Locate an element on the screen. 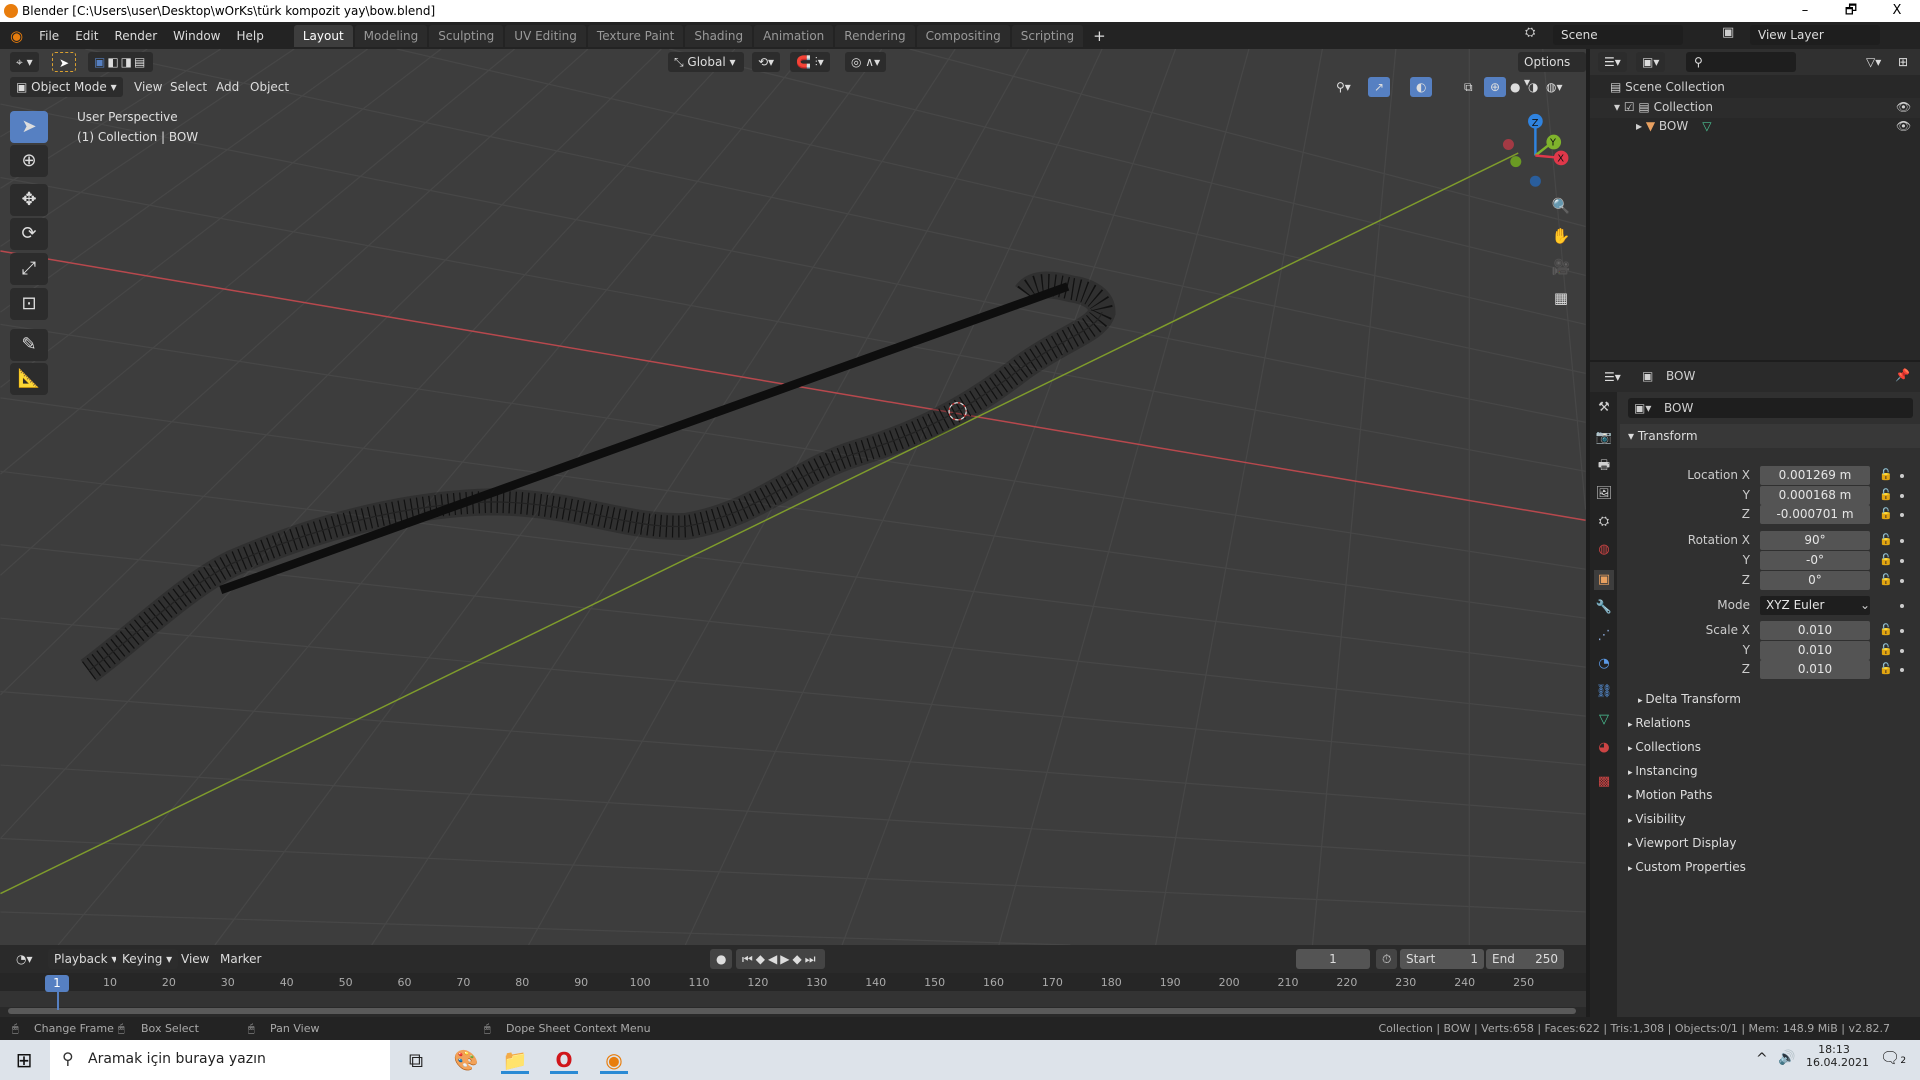 The width and height of the screenshot is (1920, 1080). keyframe-area is located at coordinates (793, 999).